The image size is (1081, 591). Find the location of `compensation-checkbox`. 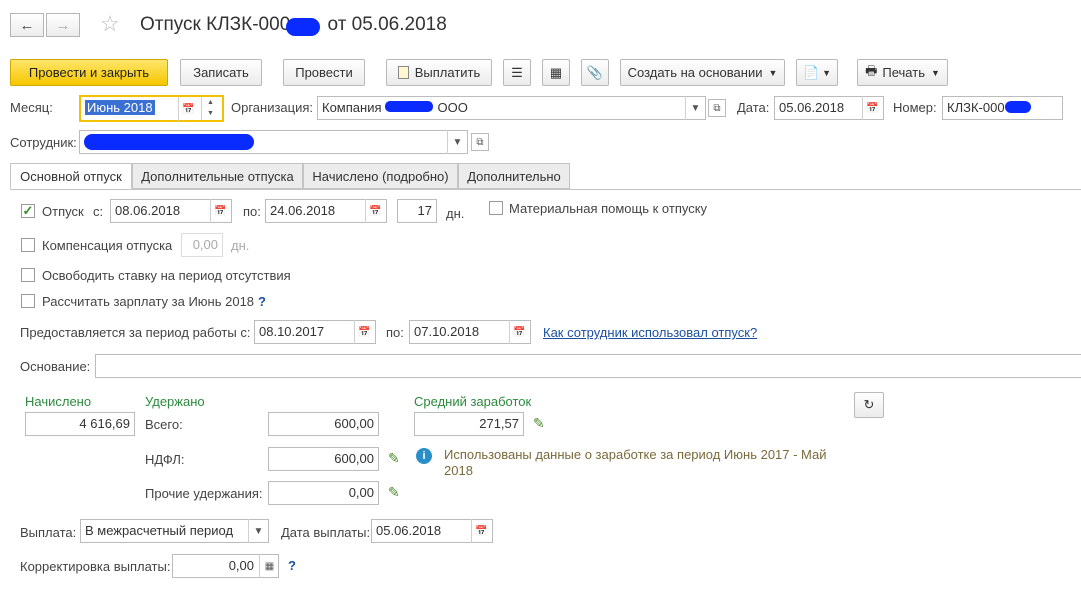

compensation-checkbox is located at coordinates (28, 245).